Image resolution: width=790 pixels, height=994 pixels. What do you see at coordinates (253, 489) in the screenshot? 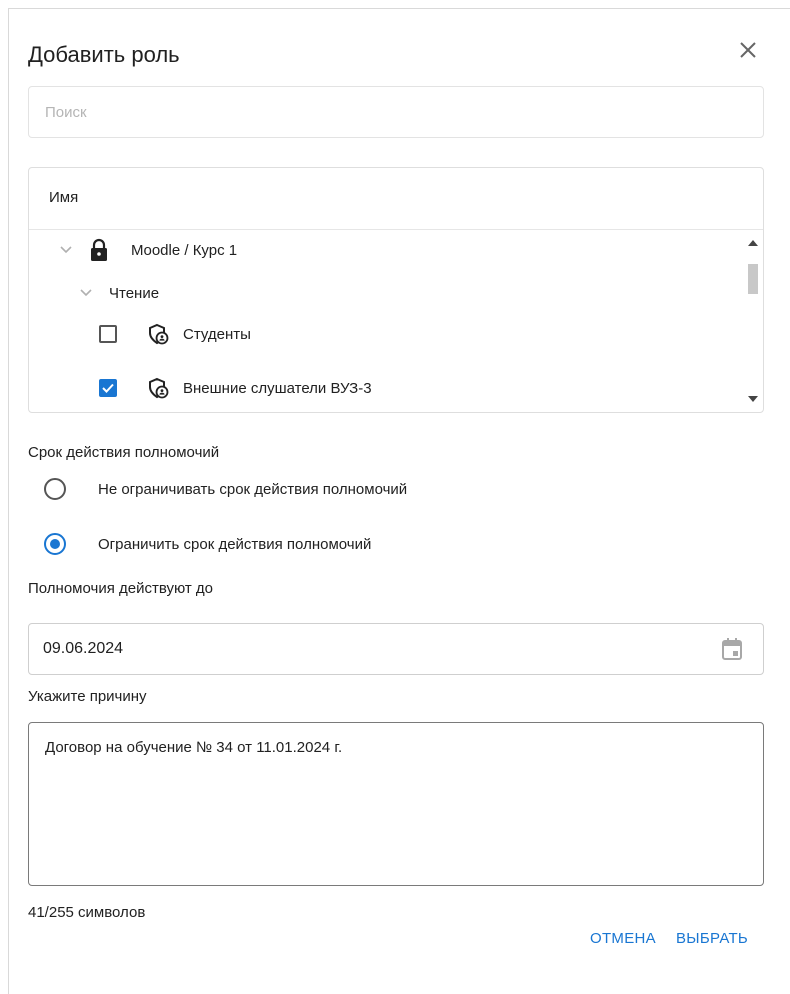
I see `radio-label: Не ограничивать срок действия полномочий` at bounding box center [253, 489].